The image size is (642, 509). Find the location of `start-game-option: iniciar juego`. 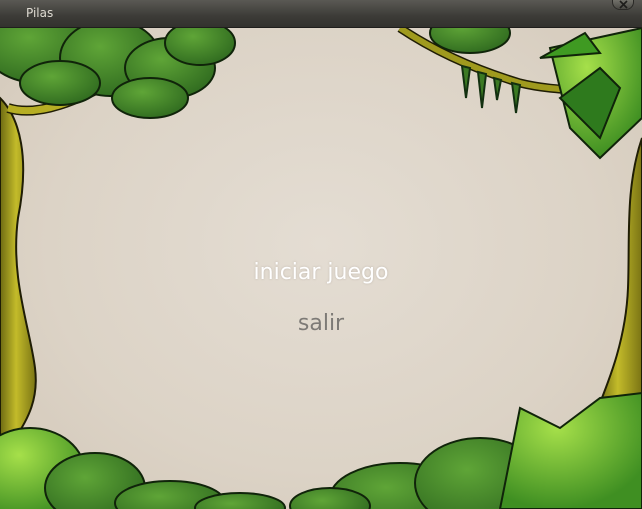

start-game-option: iniciar juego is located at coordinates (321, 272).